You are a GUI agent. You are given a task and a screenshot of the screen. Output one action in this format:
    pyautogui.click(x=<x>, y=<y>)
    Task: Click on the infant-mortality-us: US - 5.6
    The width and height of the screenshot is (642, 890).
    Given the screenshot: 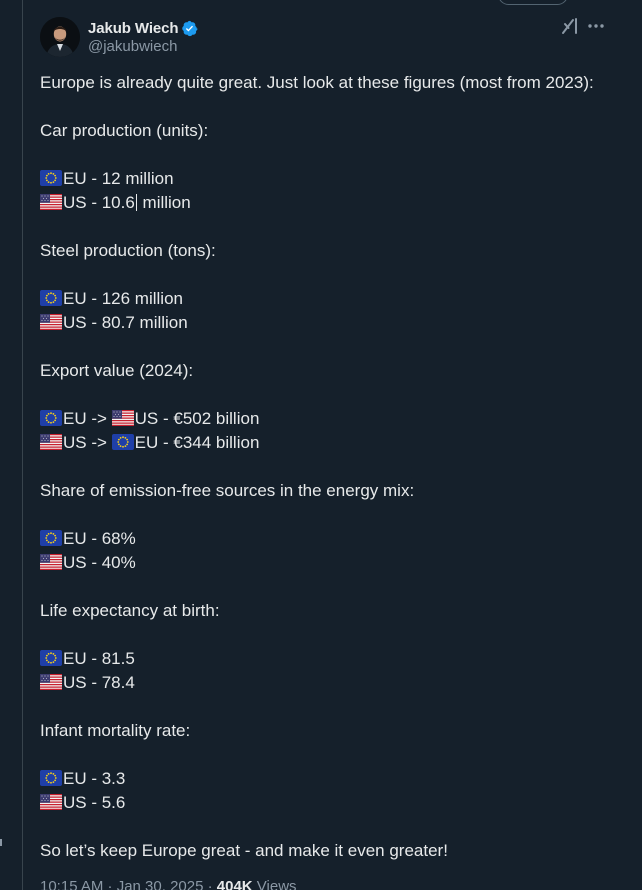 What is the action you would take?
    pyautogui.click(x=330, y=803)
    